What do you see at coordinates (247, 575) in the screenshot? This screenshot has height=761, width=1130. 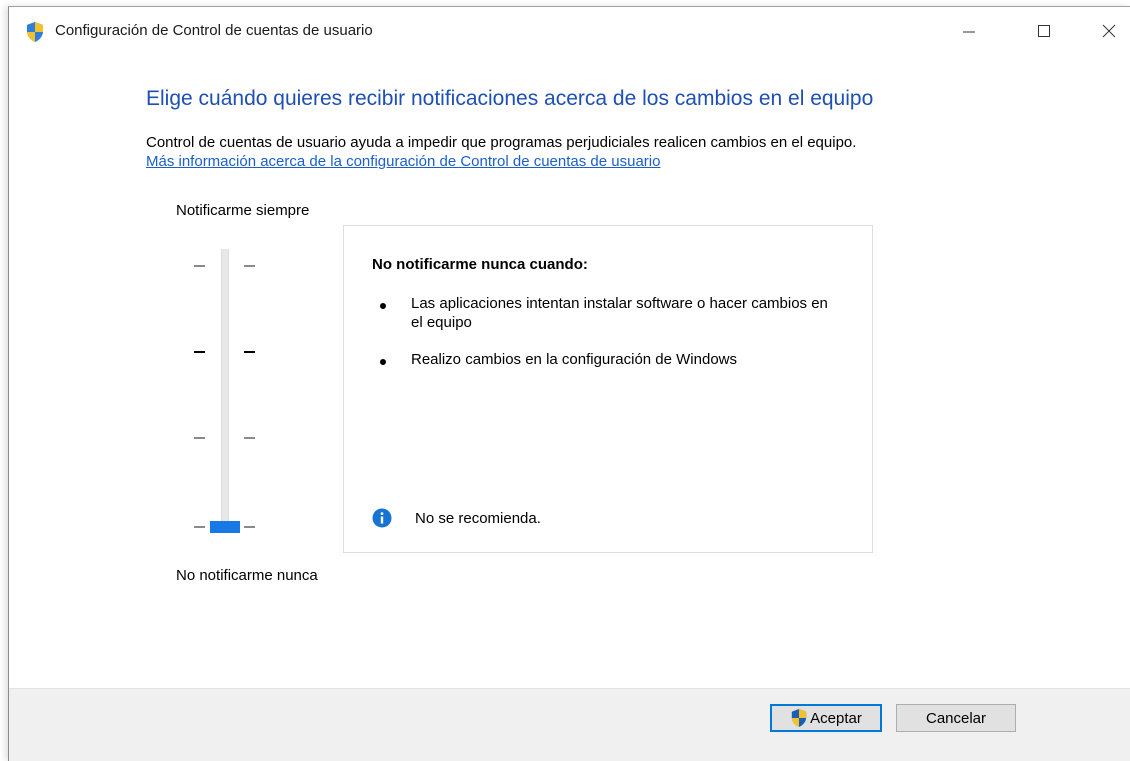 I see `slider-bottom-label: No notificarme nunca` at bounding box center [247, 575].